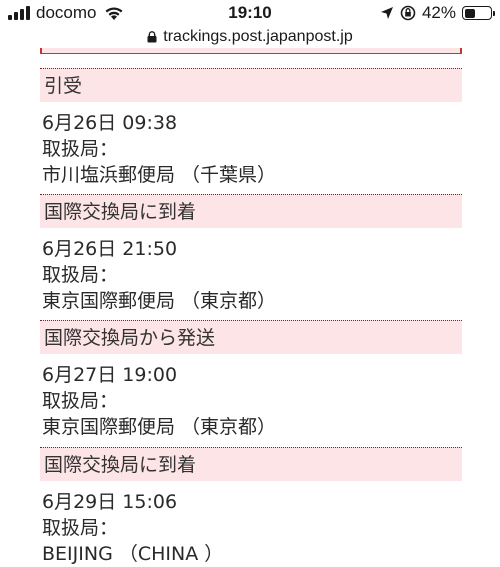  What do you see at coordinates (438, 12) in the screenshot?
I see `battery-percent: 42%` at bounding box center [438, 12].